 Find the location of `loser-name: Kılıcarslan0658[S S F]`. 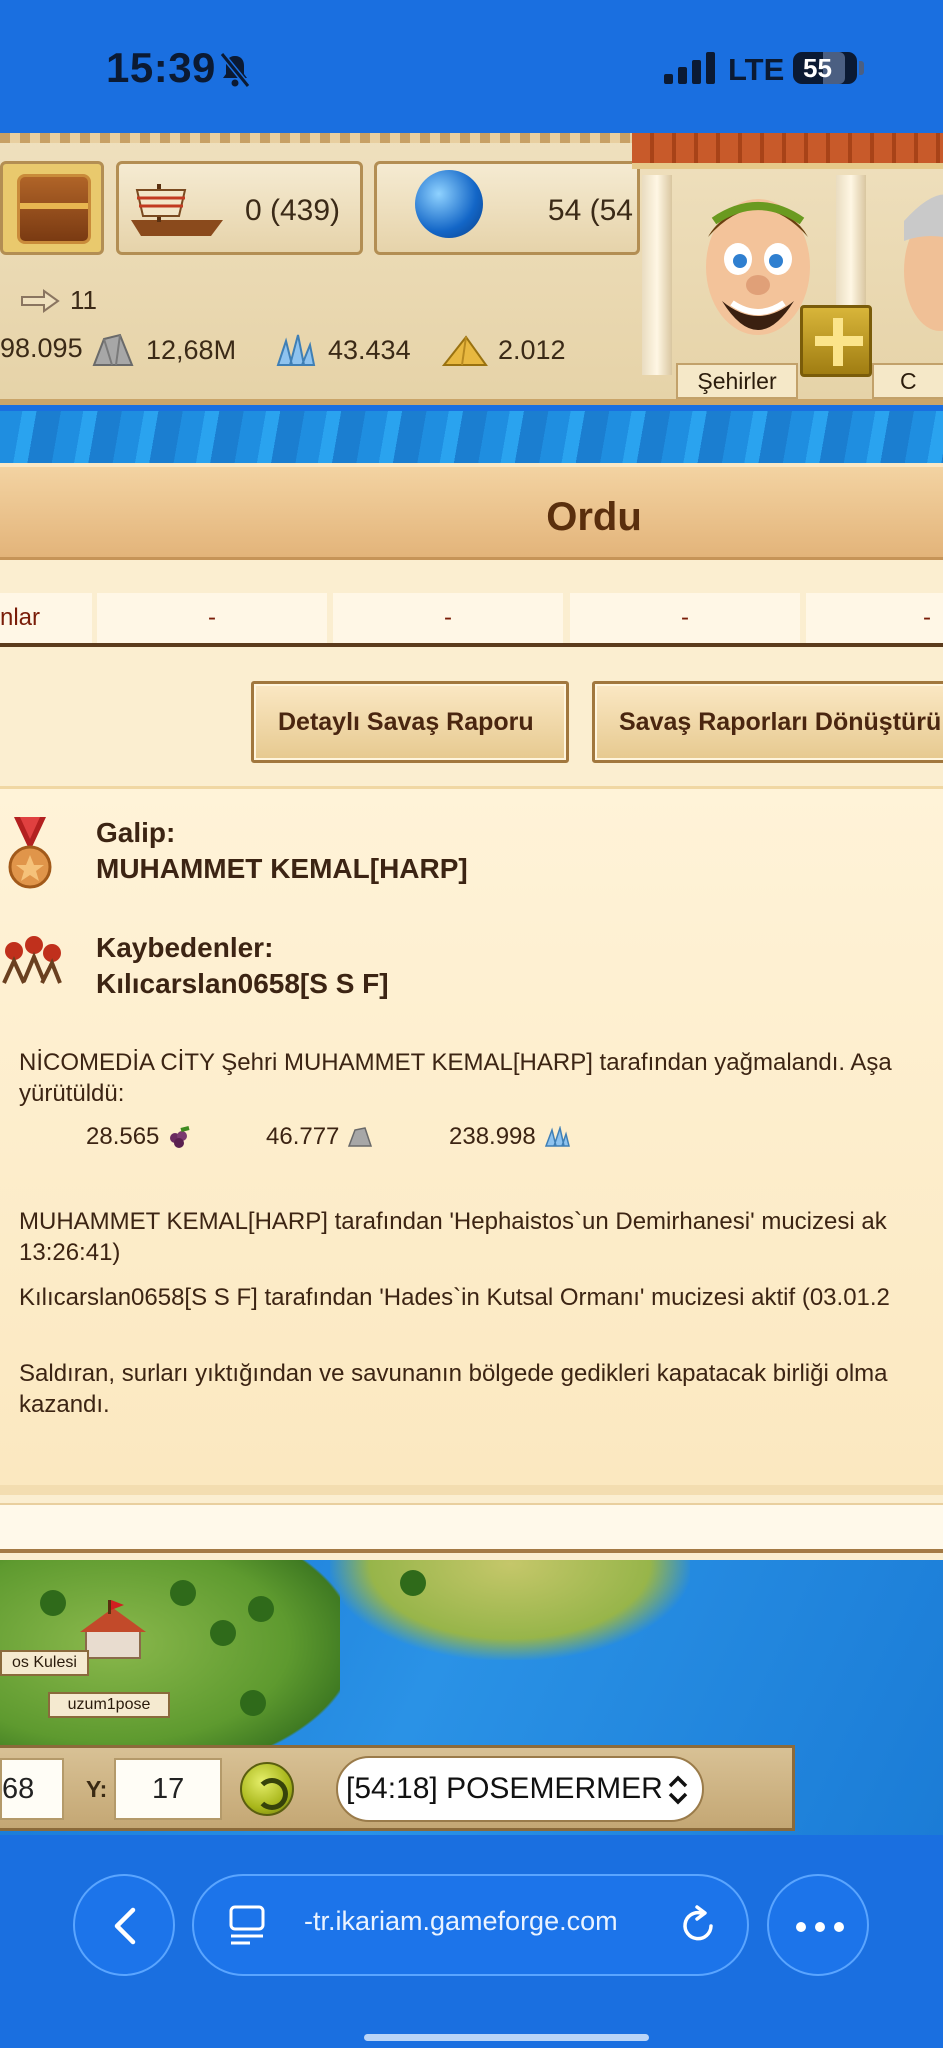

loser-name: Kılıcarslan0658[S S F] is located at coordinates (242, 984).